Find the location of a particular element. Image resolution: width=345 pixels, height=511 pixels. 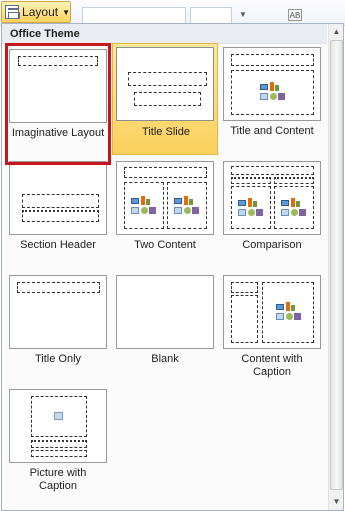

gallery-section-header: Office Theme is located at coordinates (164, 34).